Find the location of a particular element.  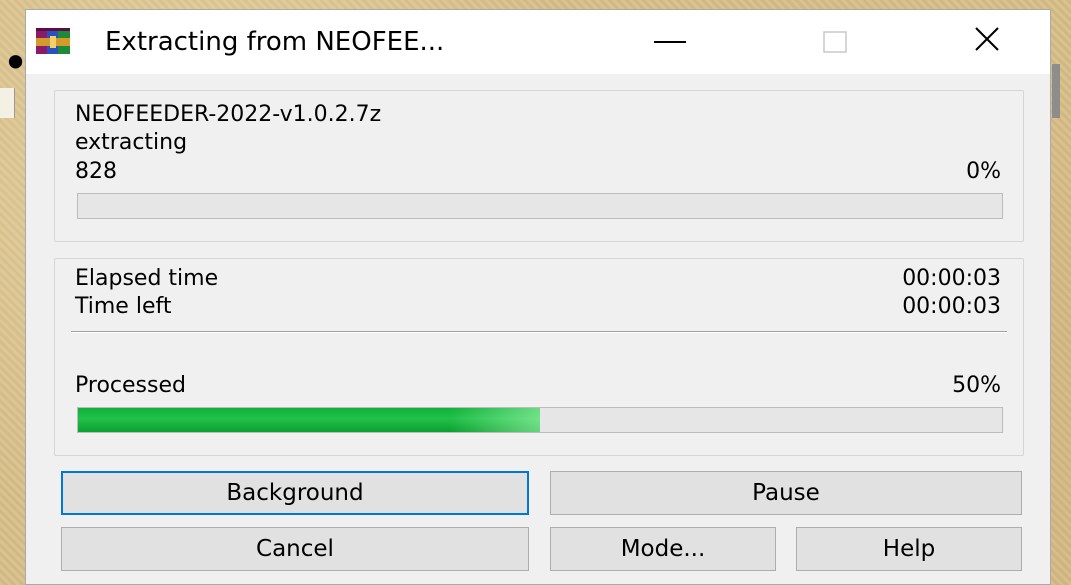

help-button: Help is located at coordinates (909, 549).